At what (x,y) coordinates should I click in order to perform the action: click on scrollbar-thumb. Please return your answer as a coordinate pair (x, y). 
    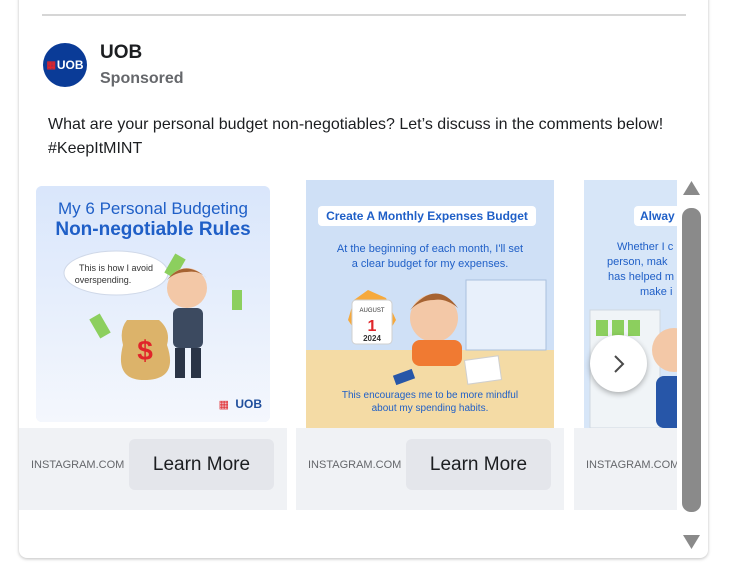
    Looking at the image, I should click on (691, 360).